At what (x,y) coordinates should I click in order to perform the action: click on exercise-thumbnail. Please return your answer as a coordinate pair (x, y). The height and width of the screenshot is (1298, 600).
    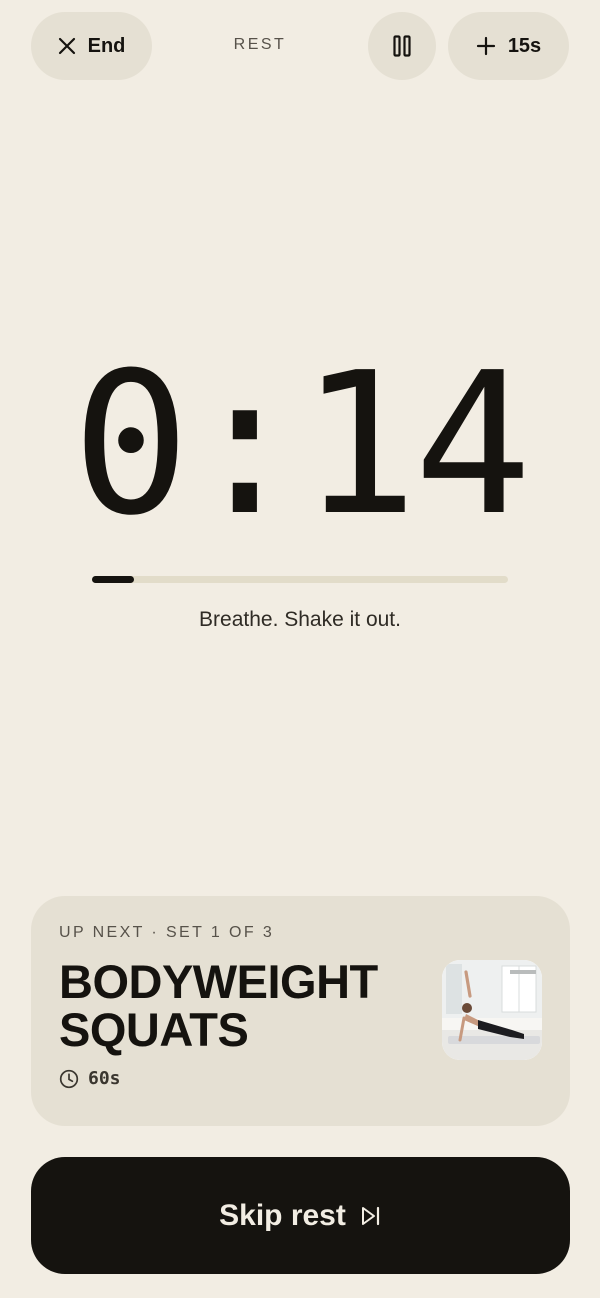
    Looking at the image, I should click on (492, 1010).